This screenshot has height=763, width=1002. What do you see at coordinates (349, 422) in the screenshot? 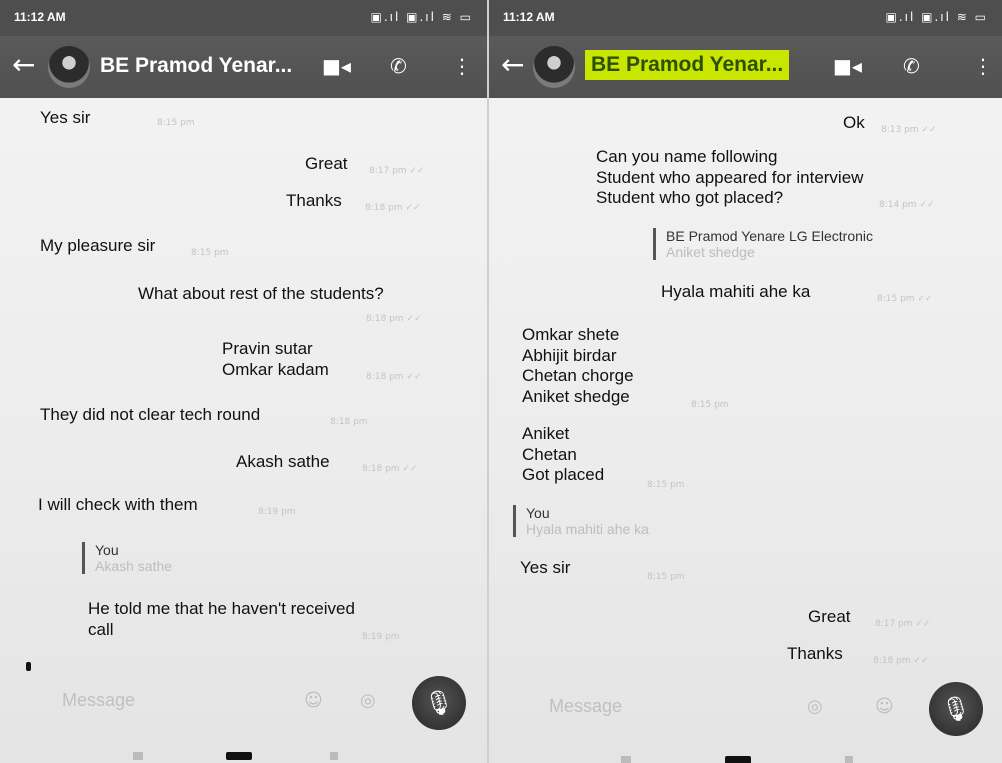
I see `message-time: 8:18 pm` at bounding box center [349, 422].